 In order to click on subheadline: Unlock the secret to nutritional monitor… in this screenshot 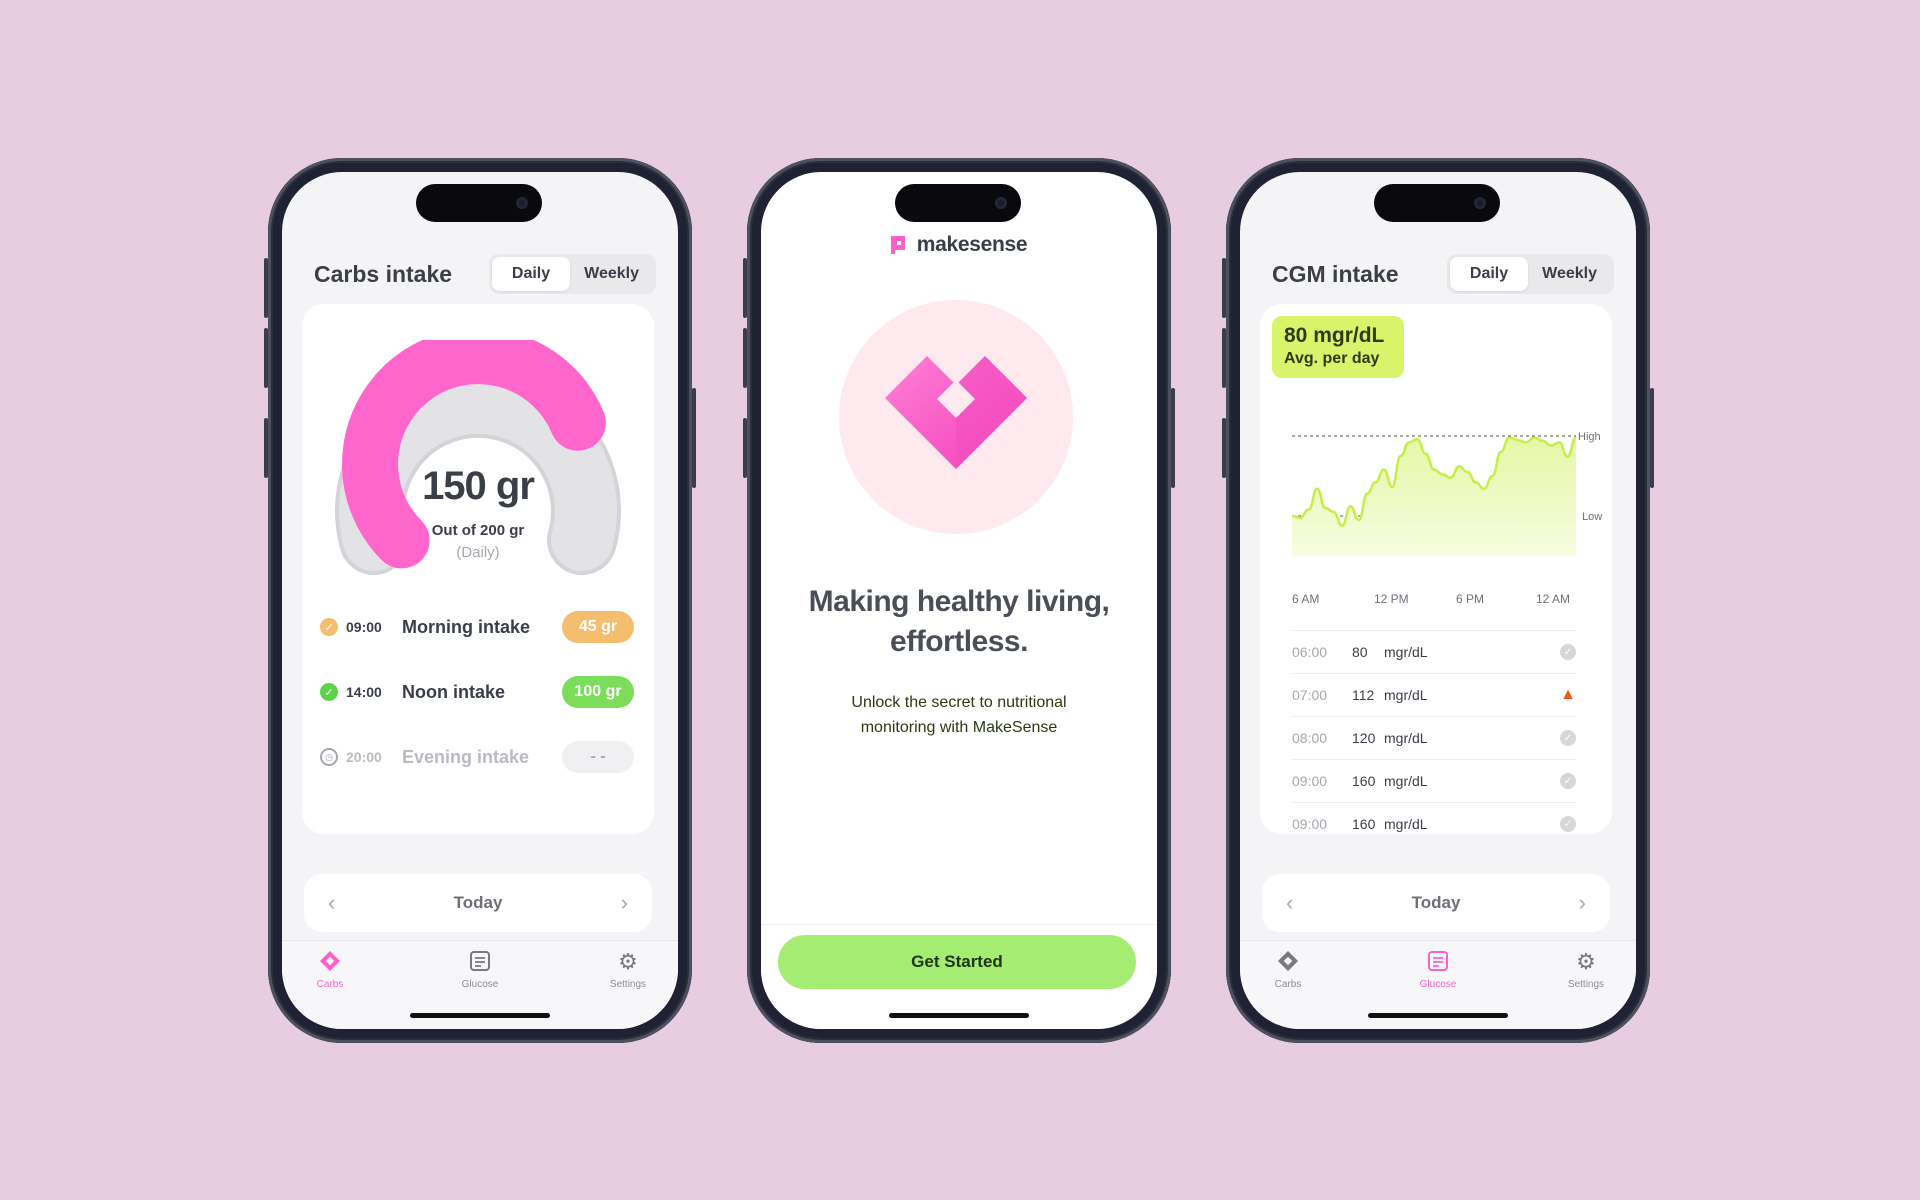, I will do `click(959, 715)`.